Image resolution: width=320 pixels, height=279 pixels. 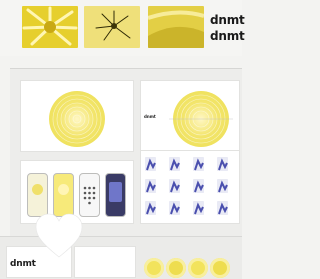 I want to click on heart-icon, so click(x=59, y=235).